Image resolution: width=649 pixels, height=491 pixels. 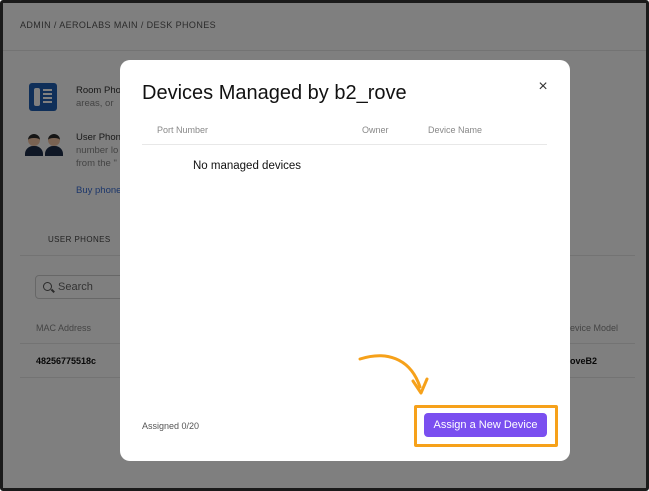 I want to click on assigned-count: Assigned 0/20, so click(x=171, y=426).